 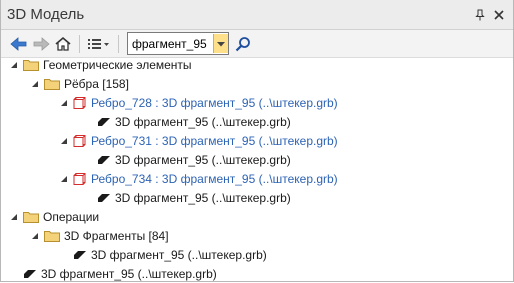 I want to click on home-icon, so click(x=63, y=44).